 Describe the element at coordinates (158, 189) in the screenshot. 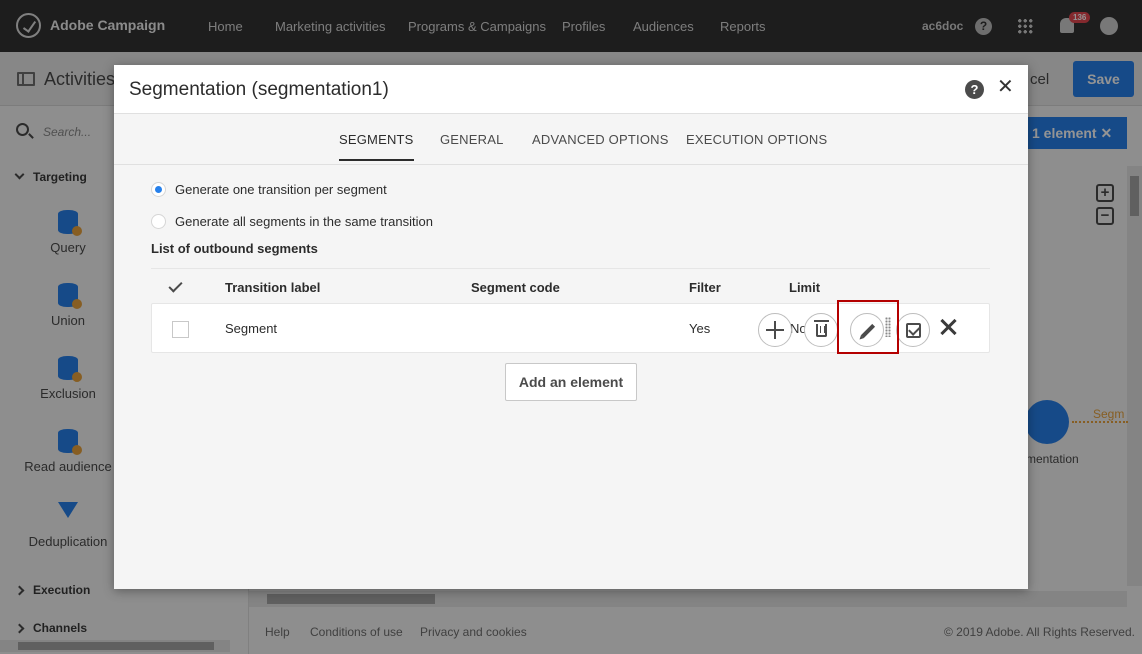

I see `radio-button-checked` at that location.